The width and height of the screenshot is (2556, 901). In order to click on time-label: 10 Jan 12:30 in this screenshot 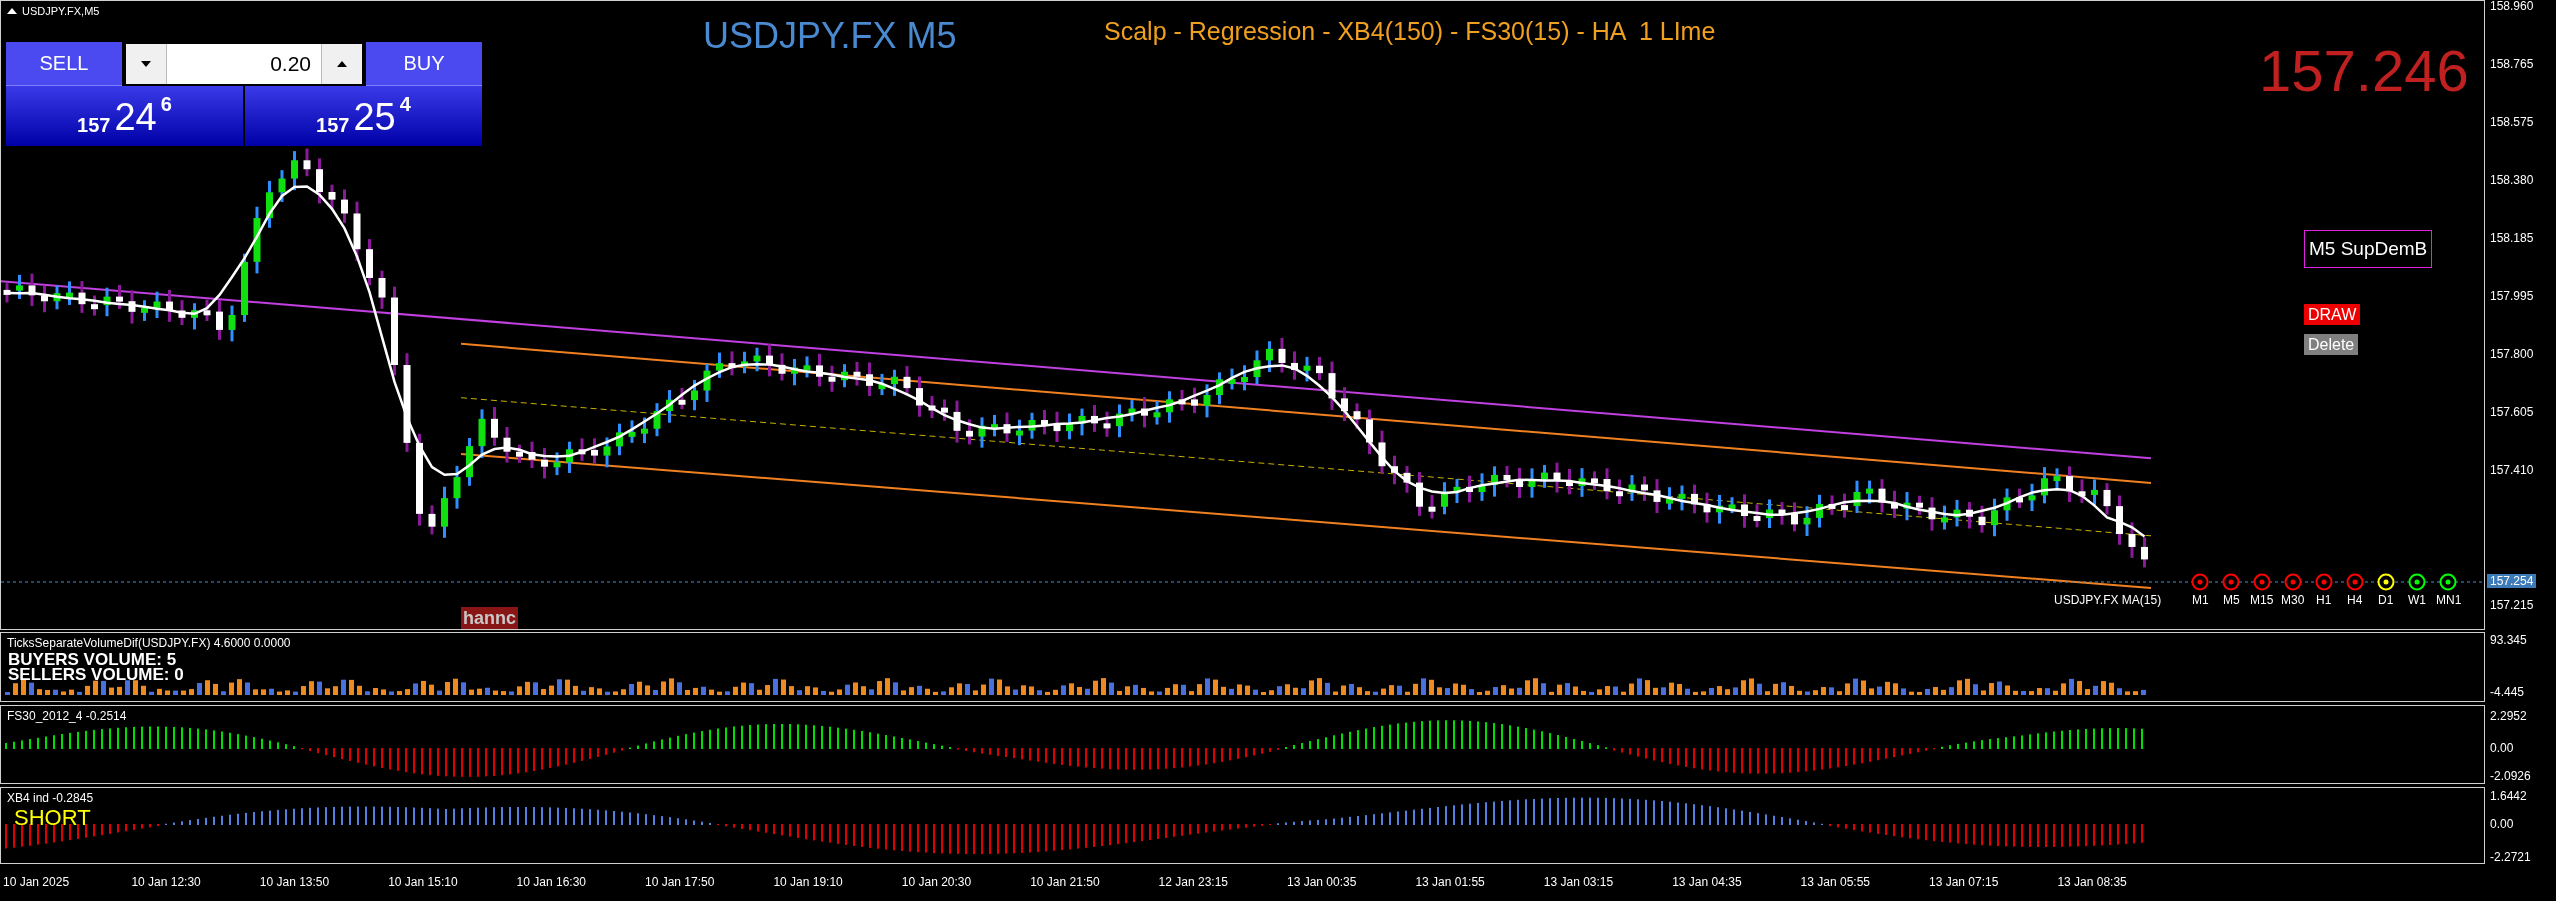, I will do `click(166, 882)`.